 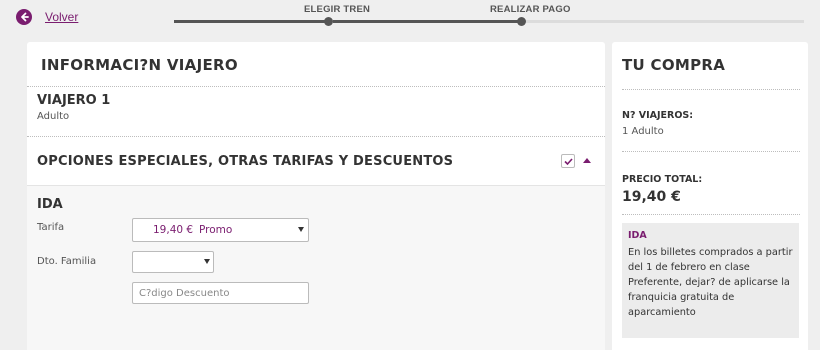 I want to click on tarifa-price: 19,40 €, so click(x=173, y=230).